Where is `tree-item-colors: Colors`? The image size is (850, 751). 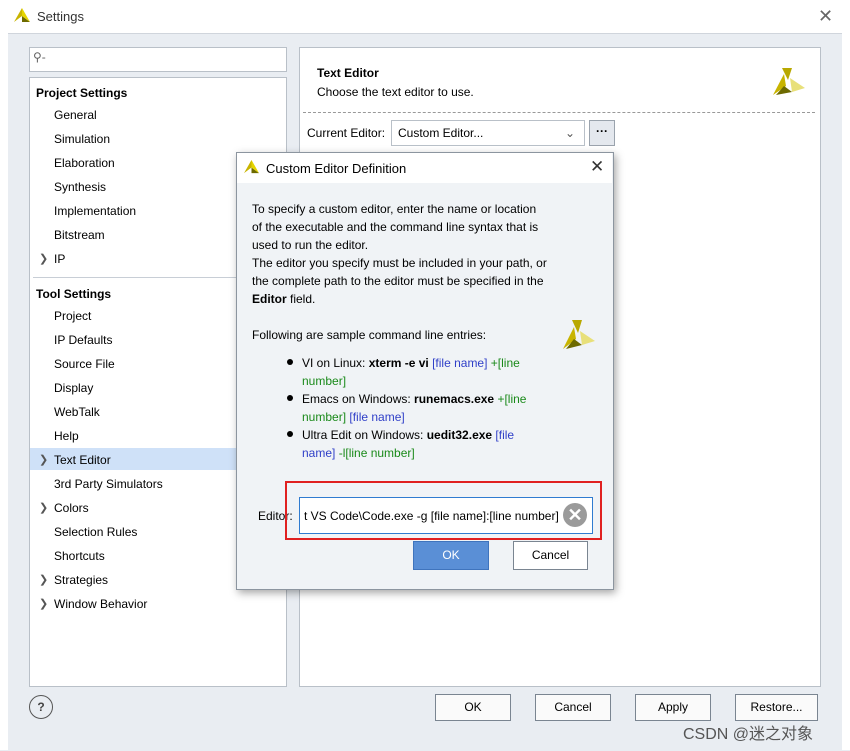 tree-item-colors: Colors is located at coordinates (71, 508).